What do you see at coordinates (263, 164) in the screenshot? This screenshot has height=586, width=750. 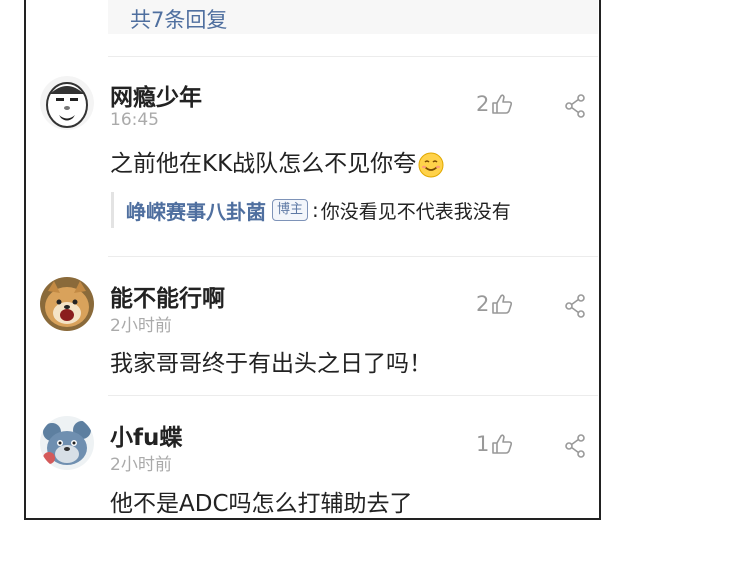 I see `comment-text: 之前他在KK战队怎么不见你夸` at bounding box center [263, 164].